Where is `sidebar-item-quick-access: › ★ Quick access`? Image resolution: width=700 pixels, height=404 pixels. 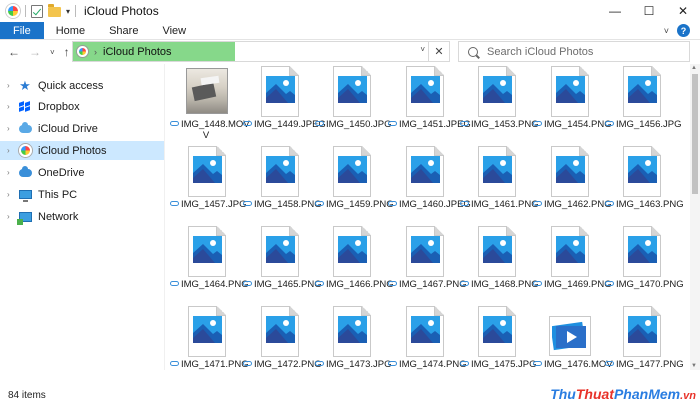 sidebar-item-quick-access: › ★ Quick access is located at coordinates (82, 85).